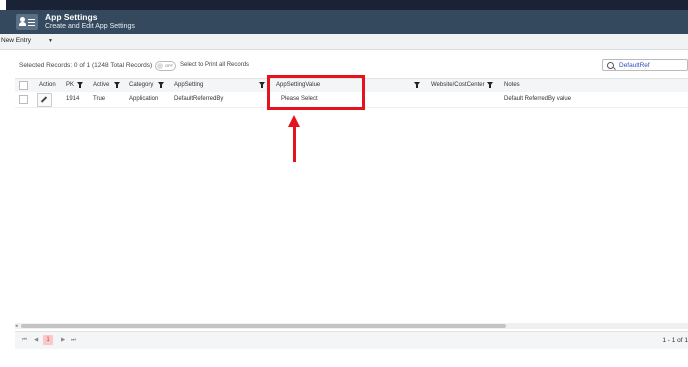  What do you see at coordinates (188, 85) in the screenshot?
I see `column-appsetting: AppSetting` at bounding box center [188, 85].